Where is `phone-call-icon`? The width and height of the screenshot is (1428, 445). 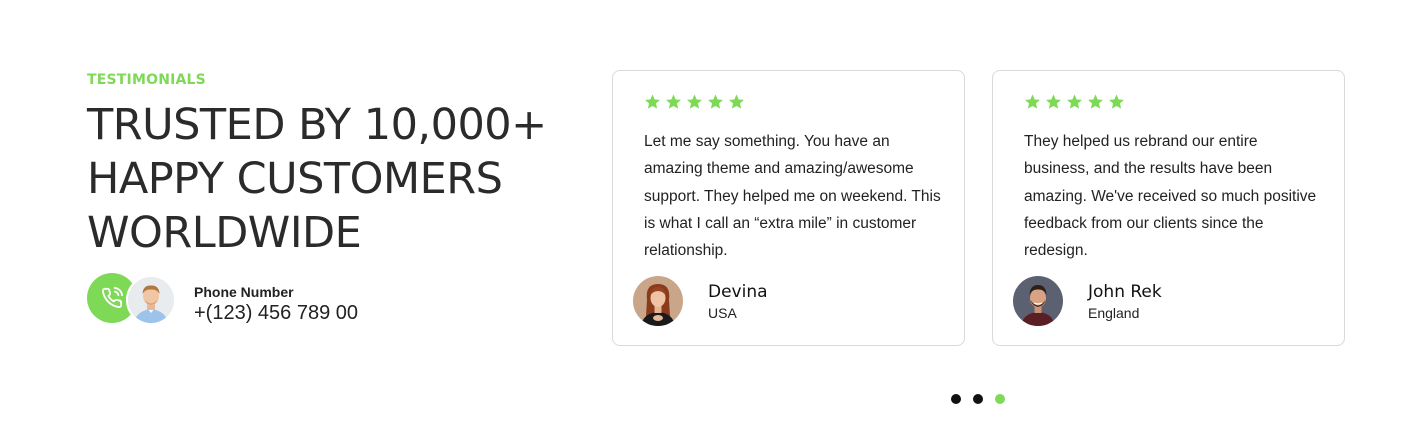 phone-call-icon is located at coordinates (112, 297).